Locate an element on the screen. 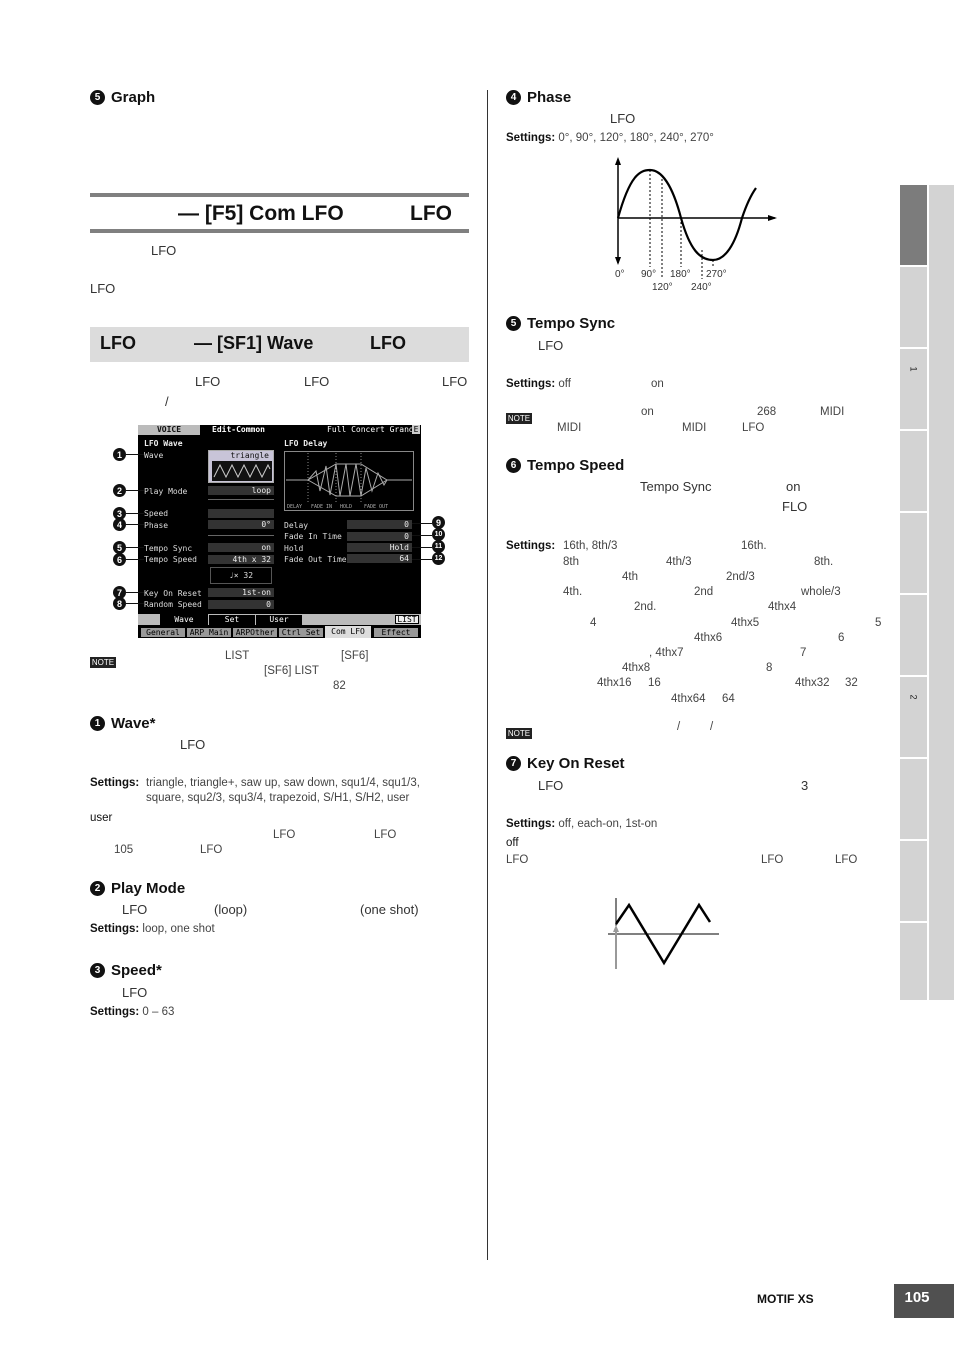 The image size is (954, 1351). lcd-main-tab-arp-other: ARPOther is located at coordinates (255, 632).